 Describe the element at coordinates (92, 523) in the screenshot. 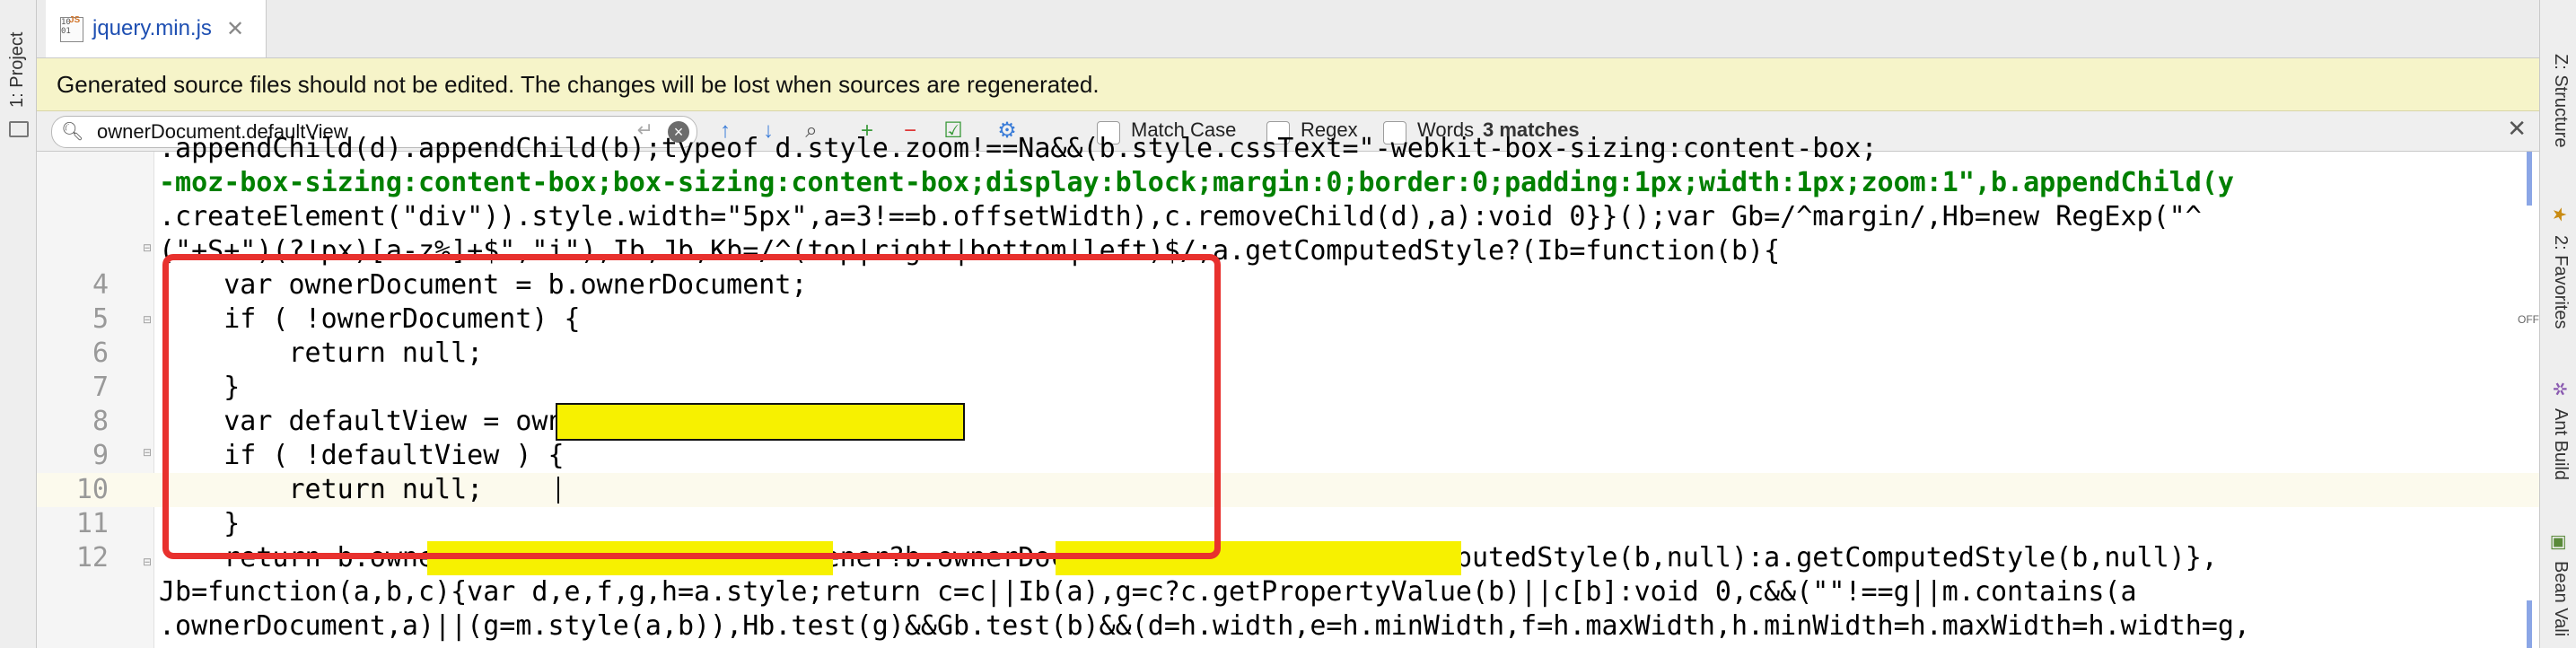

I see `line-number: 11` at that location.